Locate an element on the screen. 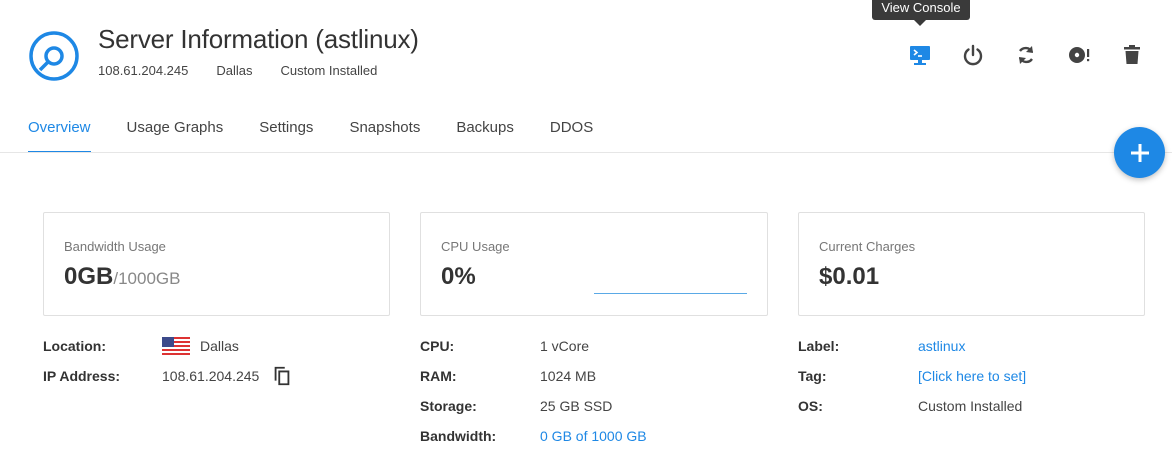  restart-button is located at coordinates (1026, 55).